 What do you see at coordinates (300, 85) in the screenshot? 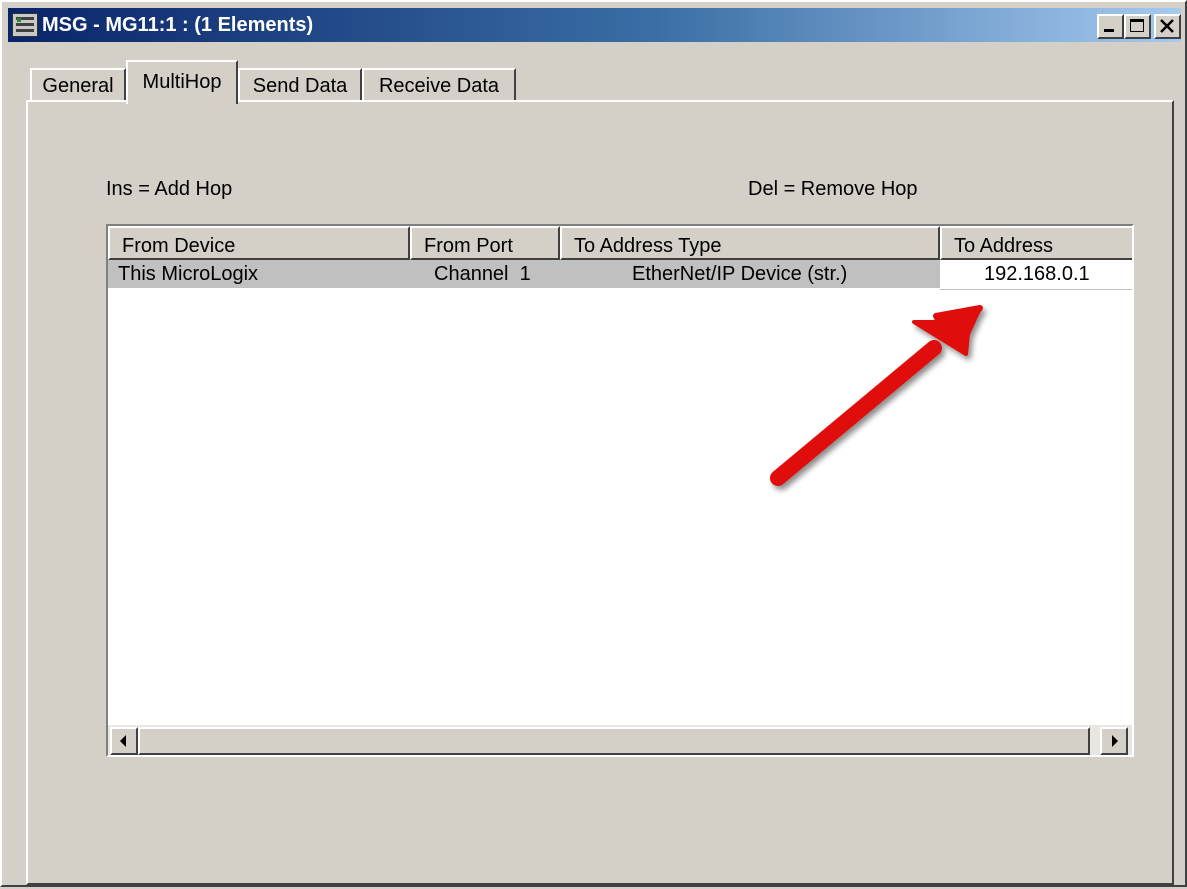
I see `tab-send-data: Send Data` at bounding box center [300, 85].